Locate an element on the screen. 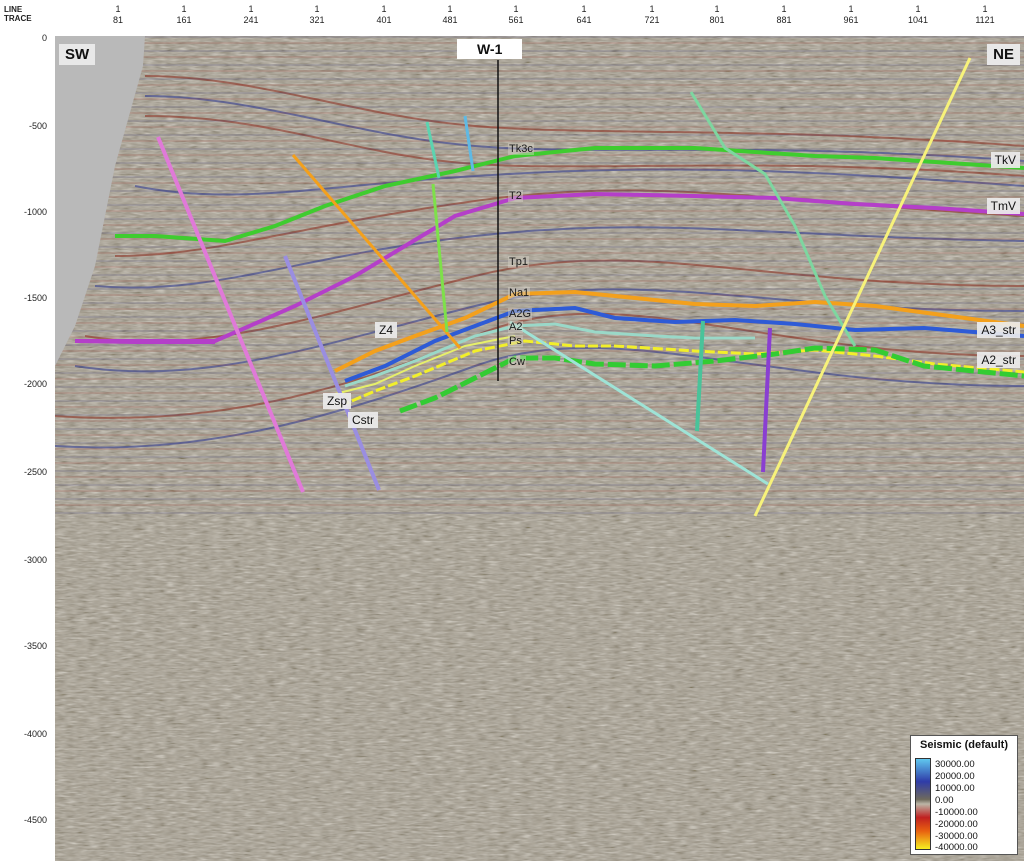 The width and height of the screenshot is (1024, 861). tmv-label: TmV is located at coordinates (1003, 206).